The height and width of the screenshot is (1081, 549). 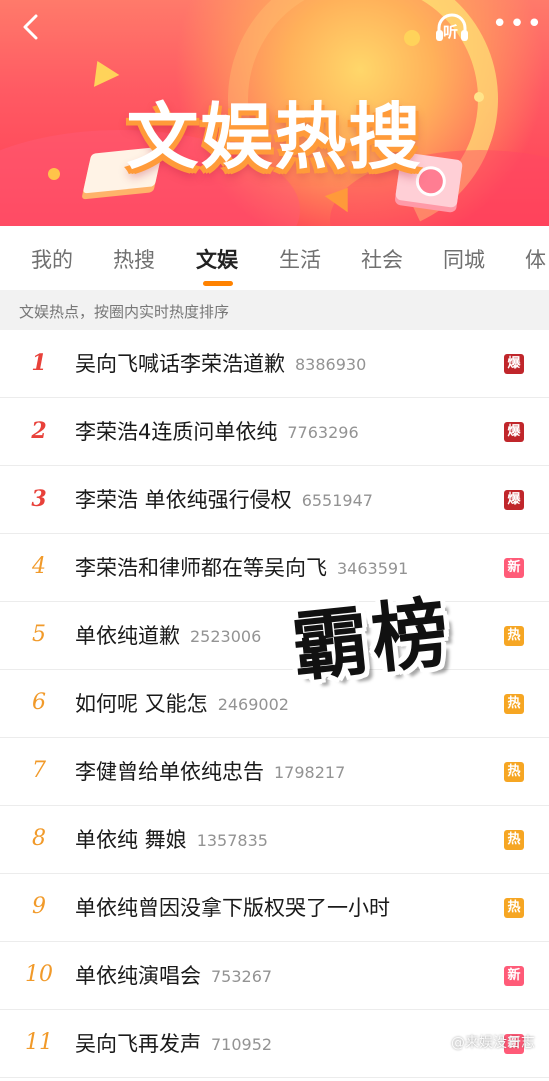 What do you see at coordinates (138, 976) in the screenshot?
I see `topic-title: 单依纯演唱会` at bounding box center [138, 976].